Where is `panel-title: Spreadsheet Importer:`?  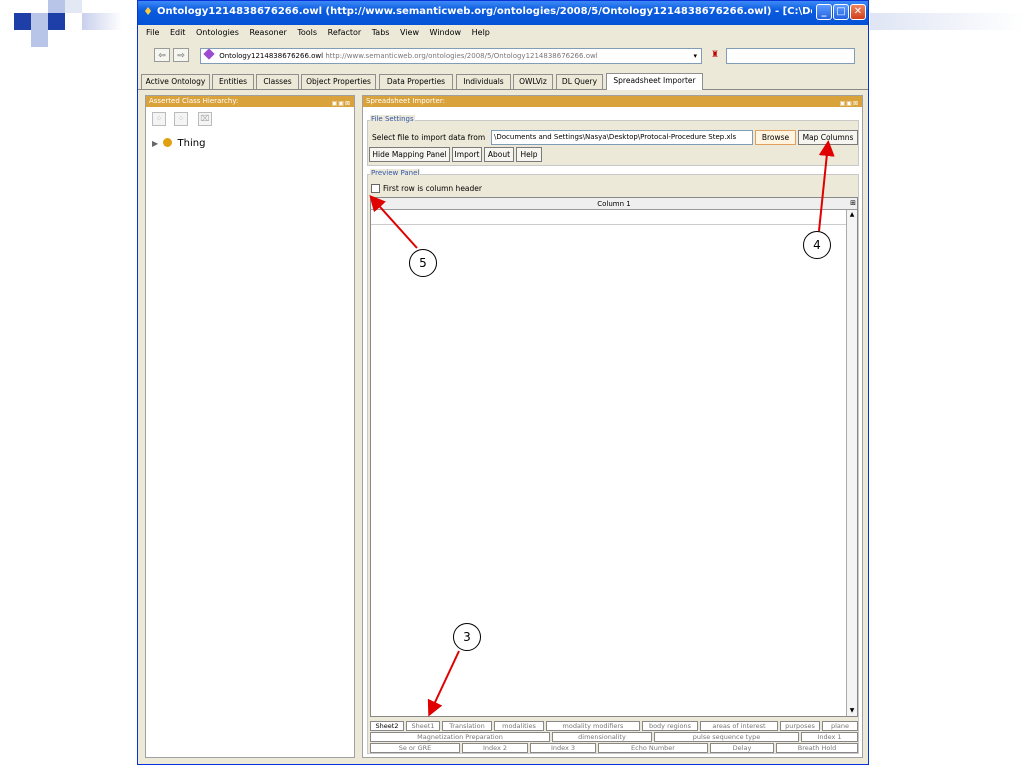
panel-title: Spreadsheet Importer: is located at coordinates (405, 101).